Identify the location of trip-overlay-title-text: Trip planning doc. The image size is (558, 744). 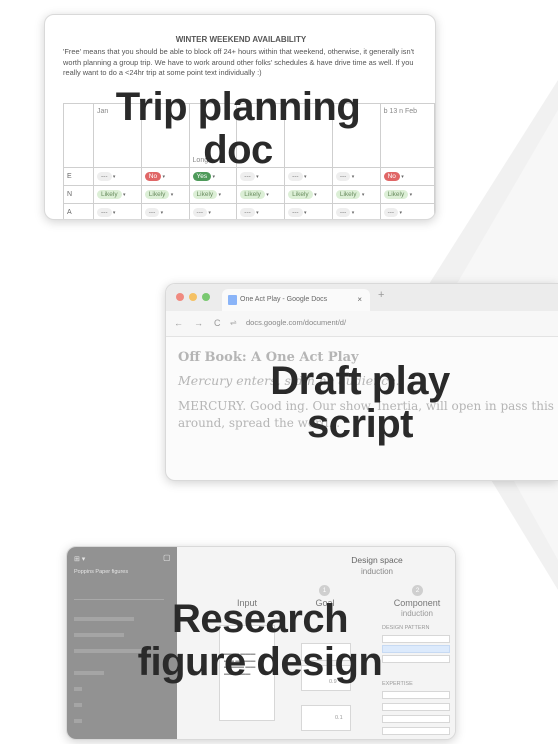
(238, 129).